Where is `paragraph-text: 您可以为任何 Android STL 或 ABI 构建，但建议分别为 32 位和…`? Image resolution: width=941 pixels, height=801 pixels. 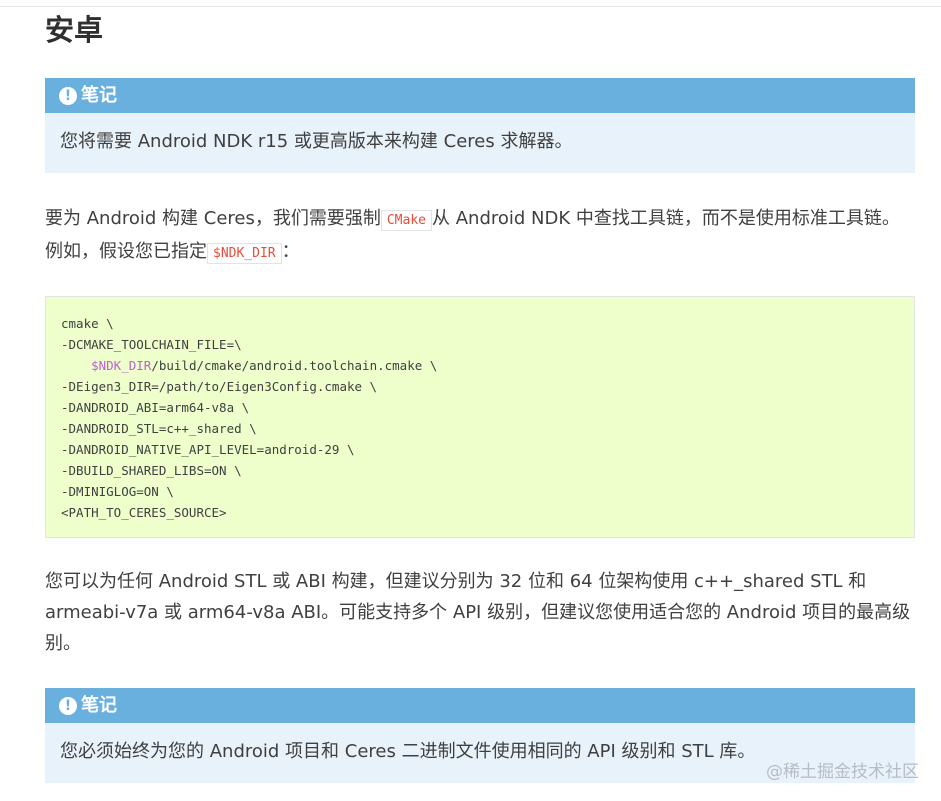 paragraph-text: 您可以为任何 Android STL 或 ABI 构建，但建议分别为 32 位和… is located at coordinates (478, 612).